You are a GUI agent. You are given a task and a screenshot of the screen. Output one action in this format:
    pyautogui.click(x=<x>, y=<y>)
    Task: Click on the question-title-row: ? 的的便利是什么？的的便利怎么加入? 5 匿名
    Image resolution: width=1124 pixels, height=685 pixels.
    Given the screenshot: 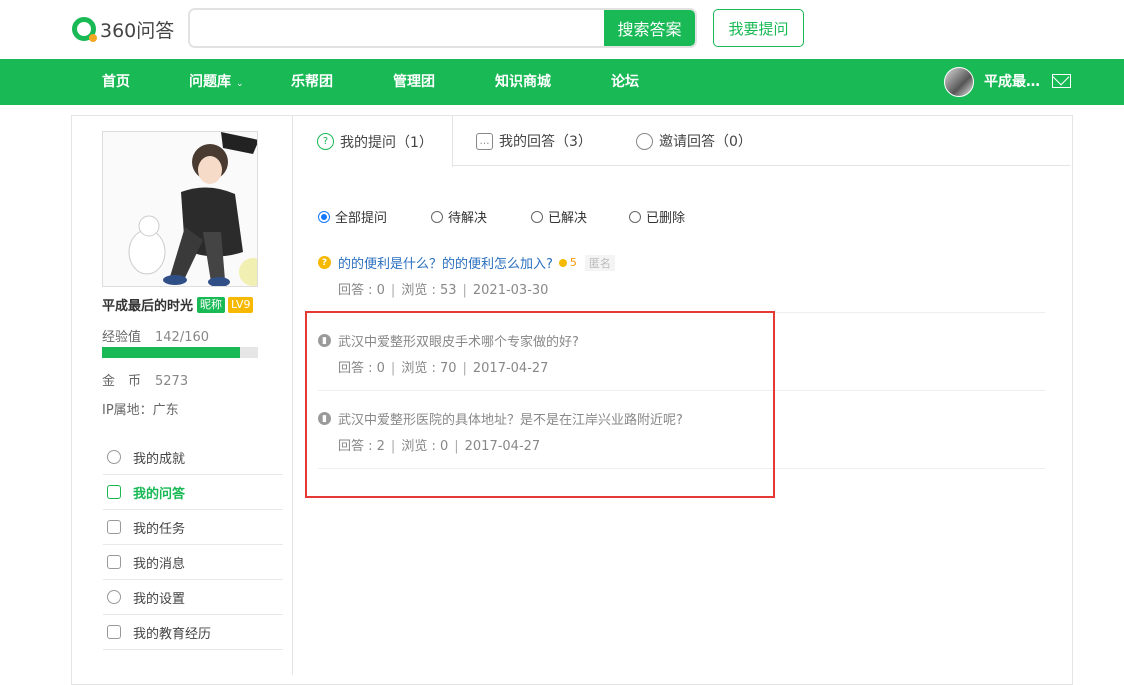 What is the action you would take?
    pyautogui.click(x=466, y=262)
    